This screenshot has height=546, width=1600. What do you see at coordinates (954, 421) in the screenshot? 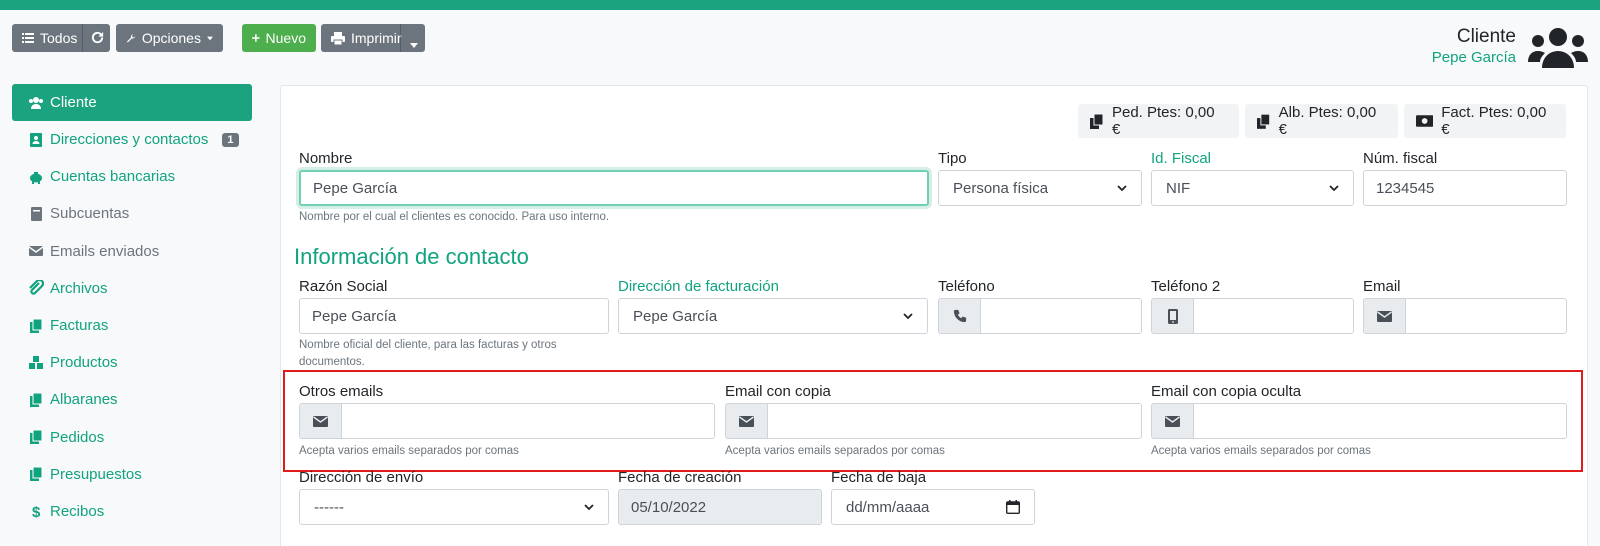
I see `email-cc-input` at bounding box center [954, 421].